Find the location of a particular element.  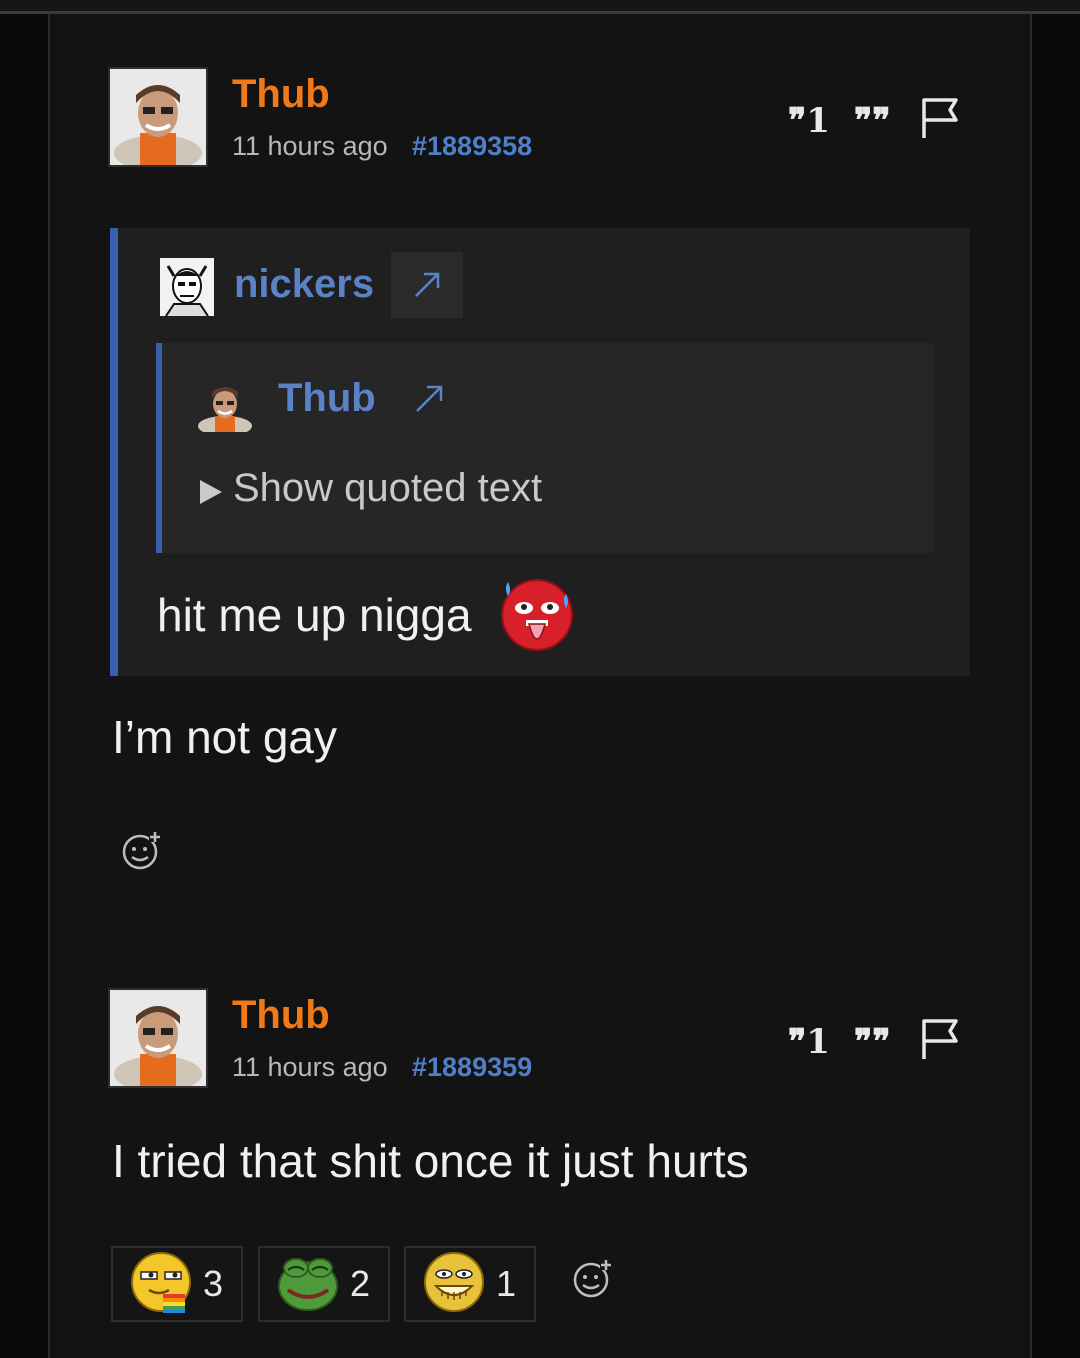

quote-text: hit me up nigga is located at coordinates (314, 615).